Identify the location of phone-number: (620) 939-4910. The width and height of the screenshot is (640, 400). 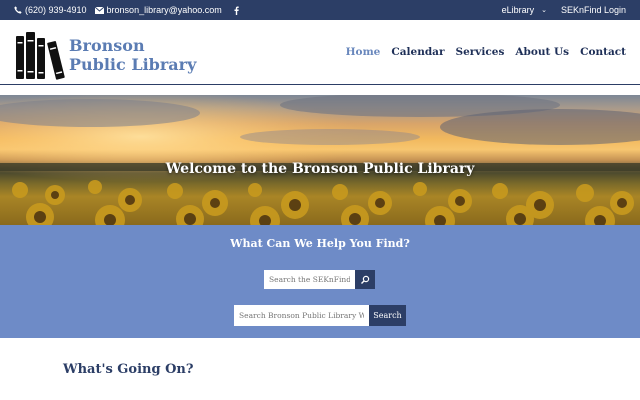
(56, 10).